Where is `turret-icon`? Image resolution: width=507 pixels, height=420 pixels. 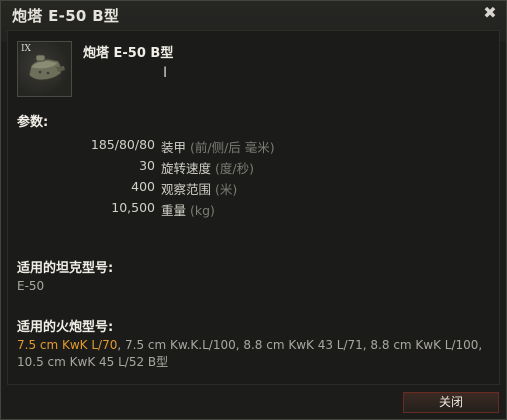
turret-icon is located at coordinates (46, 69).